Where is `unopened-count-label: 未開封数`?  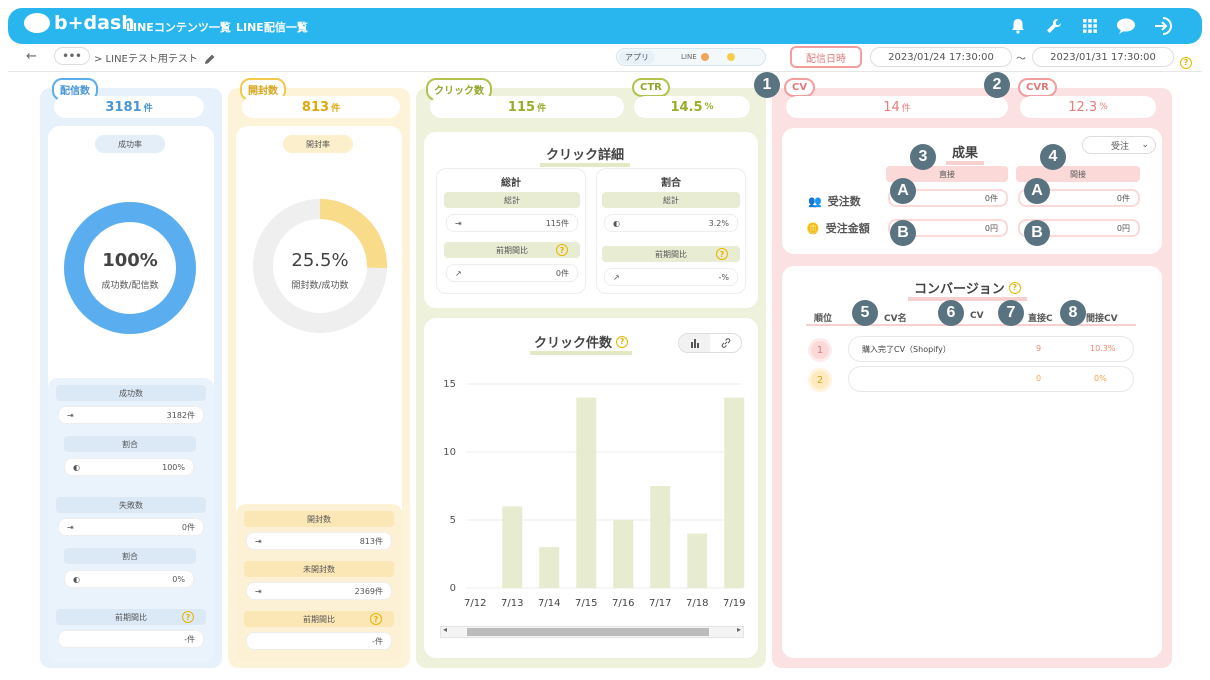 unopened-count-label: 未開封数 is located at coordinates (319, 569).